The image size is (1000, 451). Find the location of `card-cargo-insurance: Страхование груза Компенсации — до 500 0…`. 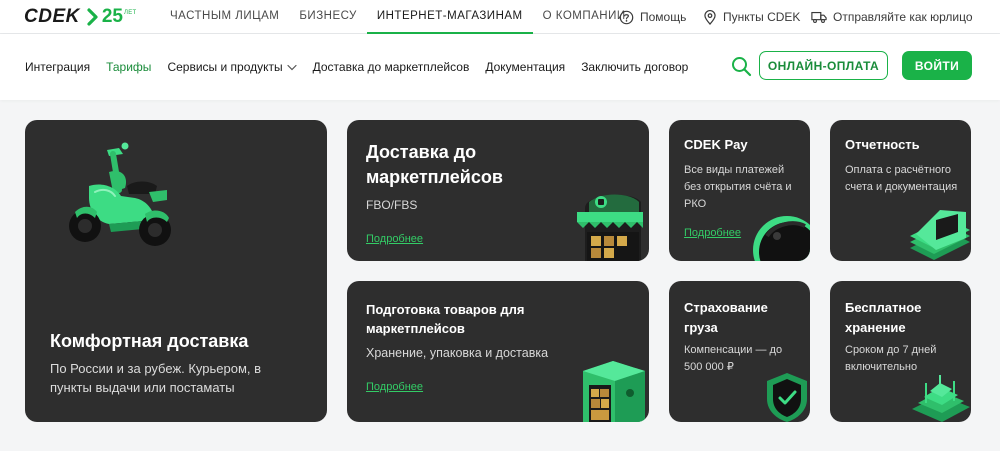

card-cargo-insurance: Страхование груза Компенсации — до 500 0… is located at coordinates (739, 351).